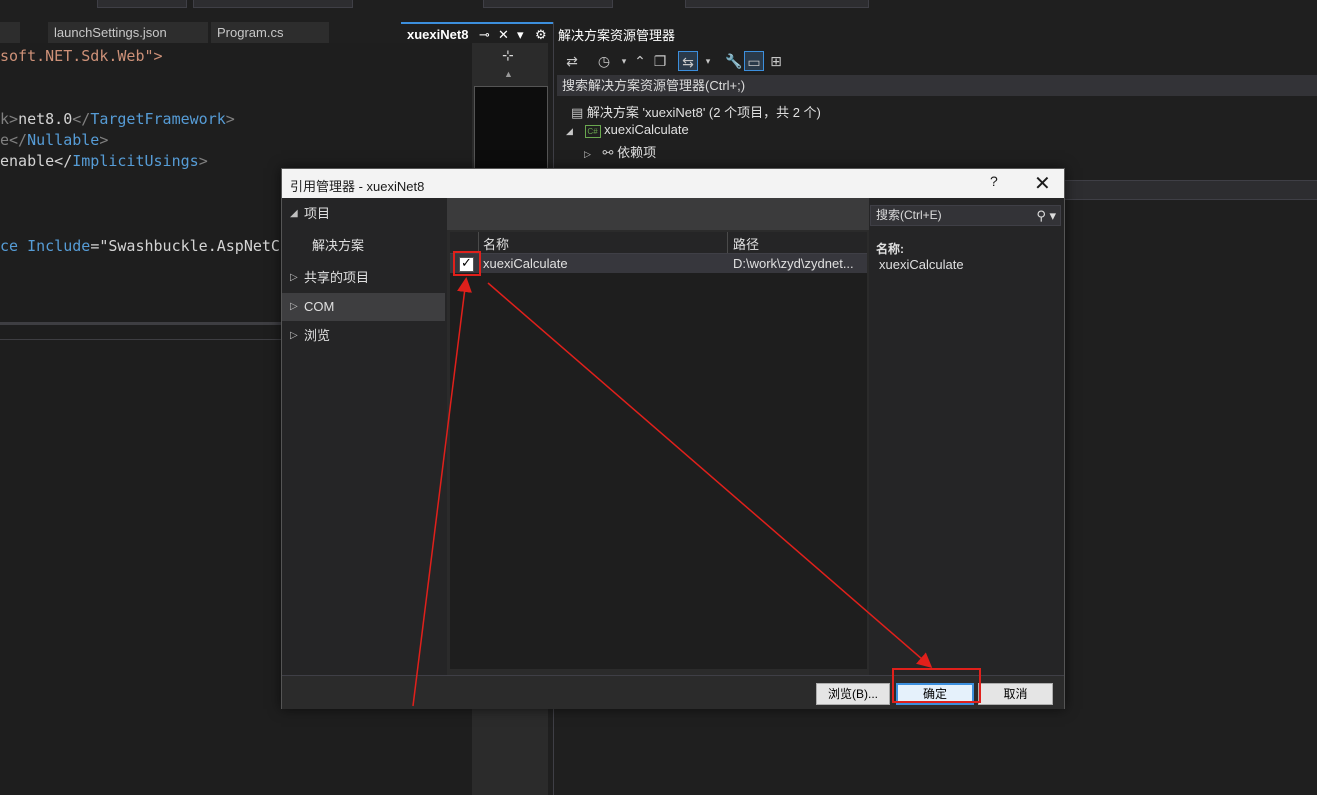  What do you see at coordinates (442, 492) in the screenshot?
I see `annotation-arrow-to-checkbox` at bounding box center [442, 492].